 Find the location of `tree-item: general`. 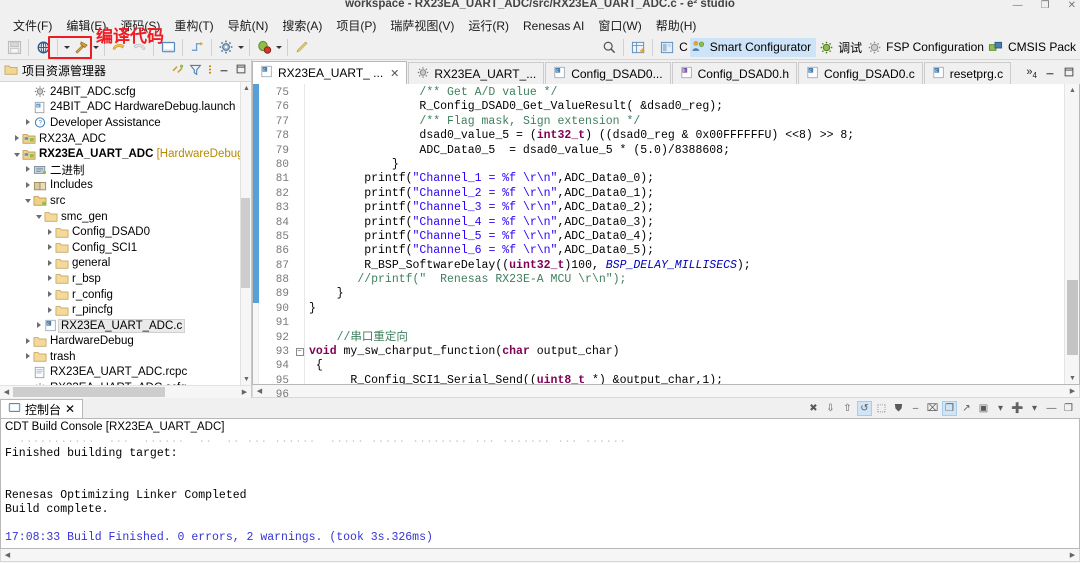

tree-item: general is located at coordinates (125, 264).